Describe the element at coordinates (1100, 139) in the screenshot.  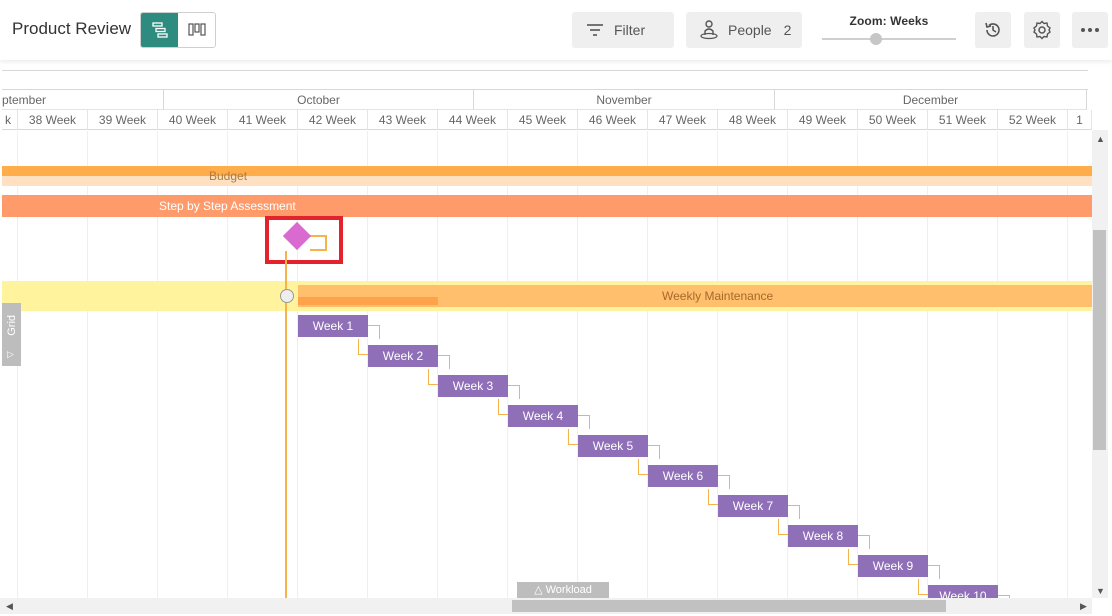
I see `scroll-up-icon: ▲` at that location.